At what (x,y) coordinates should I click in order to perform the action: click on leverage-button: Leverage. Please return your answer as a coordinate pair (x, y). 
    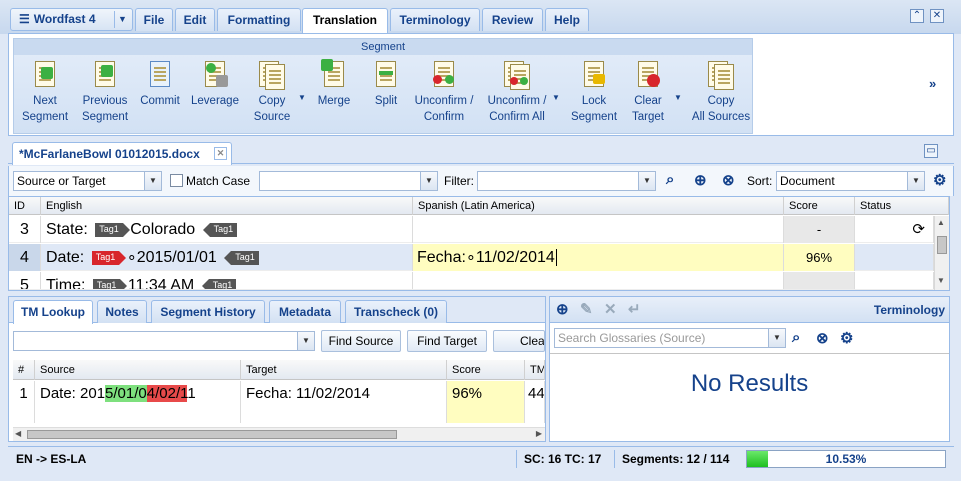
    Looking at the image, I should click on (215, 85).